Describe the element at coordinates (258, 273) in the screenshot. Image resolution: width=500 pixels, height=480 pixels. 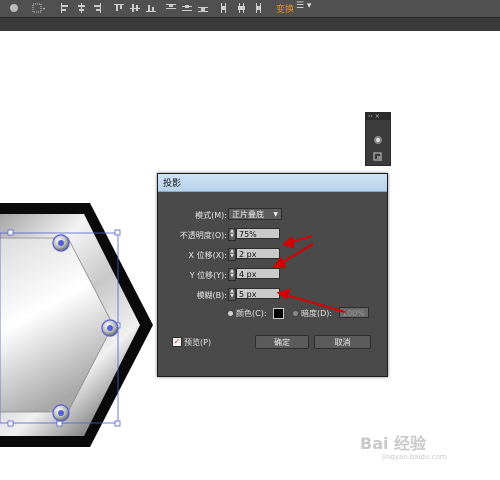
I see `y-offset-field: 4 px` at that location.